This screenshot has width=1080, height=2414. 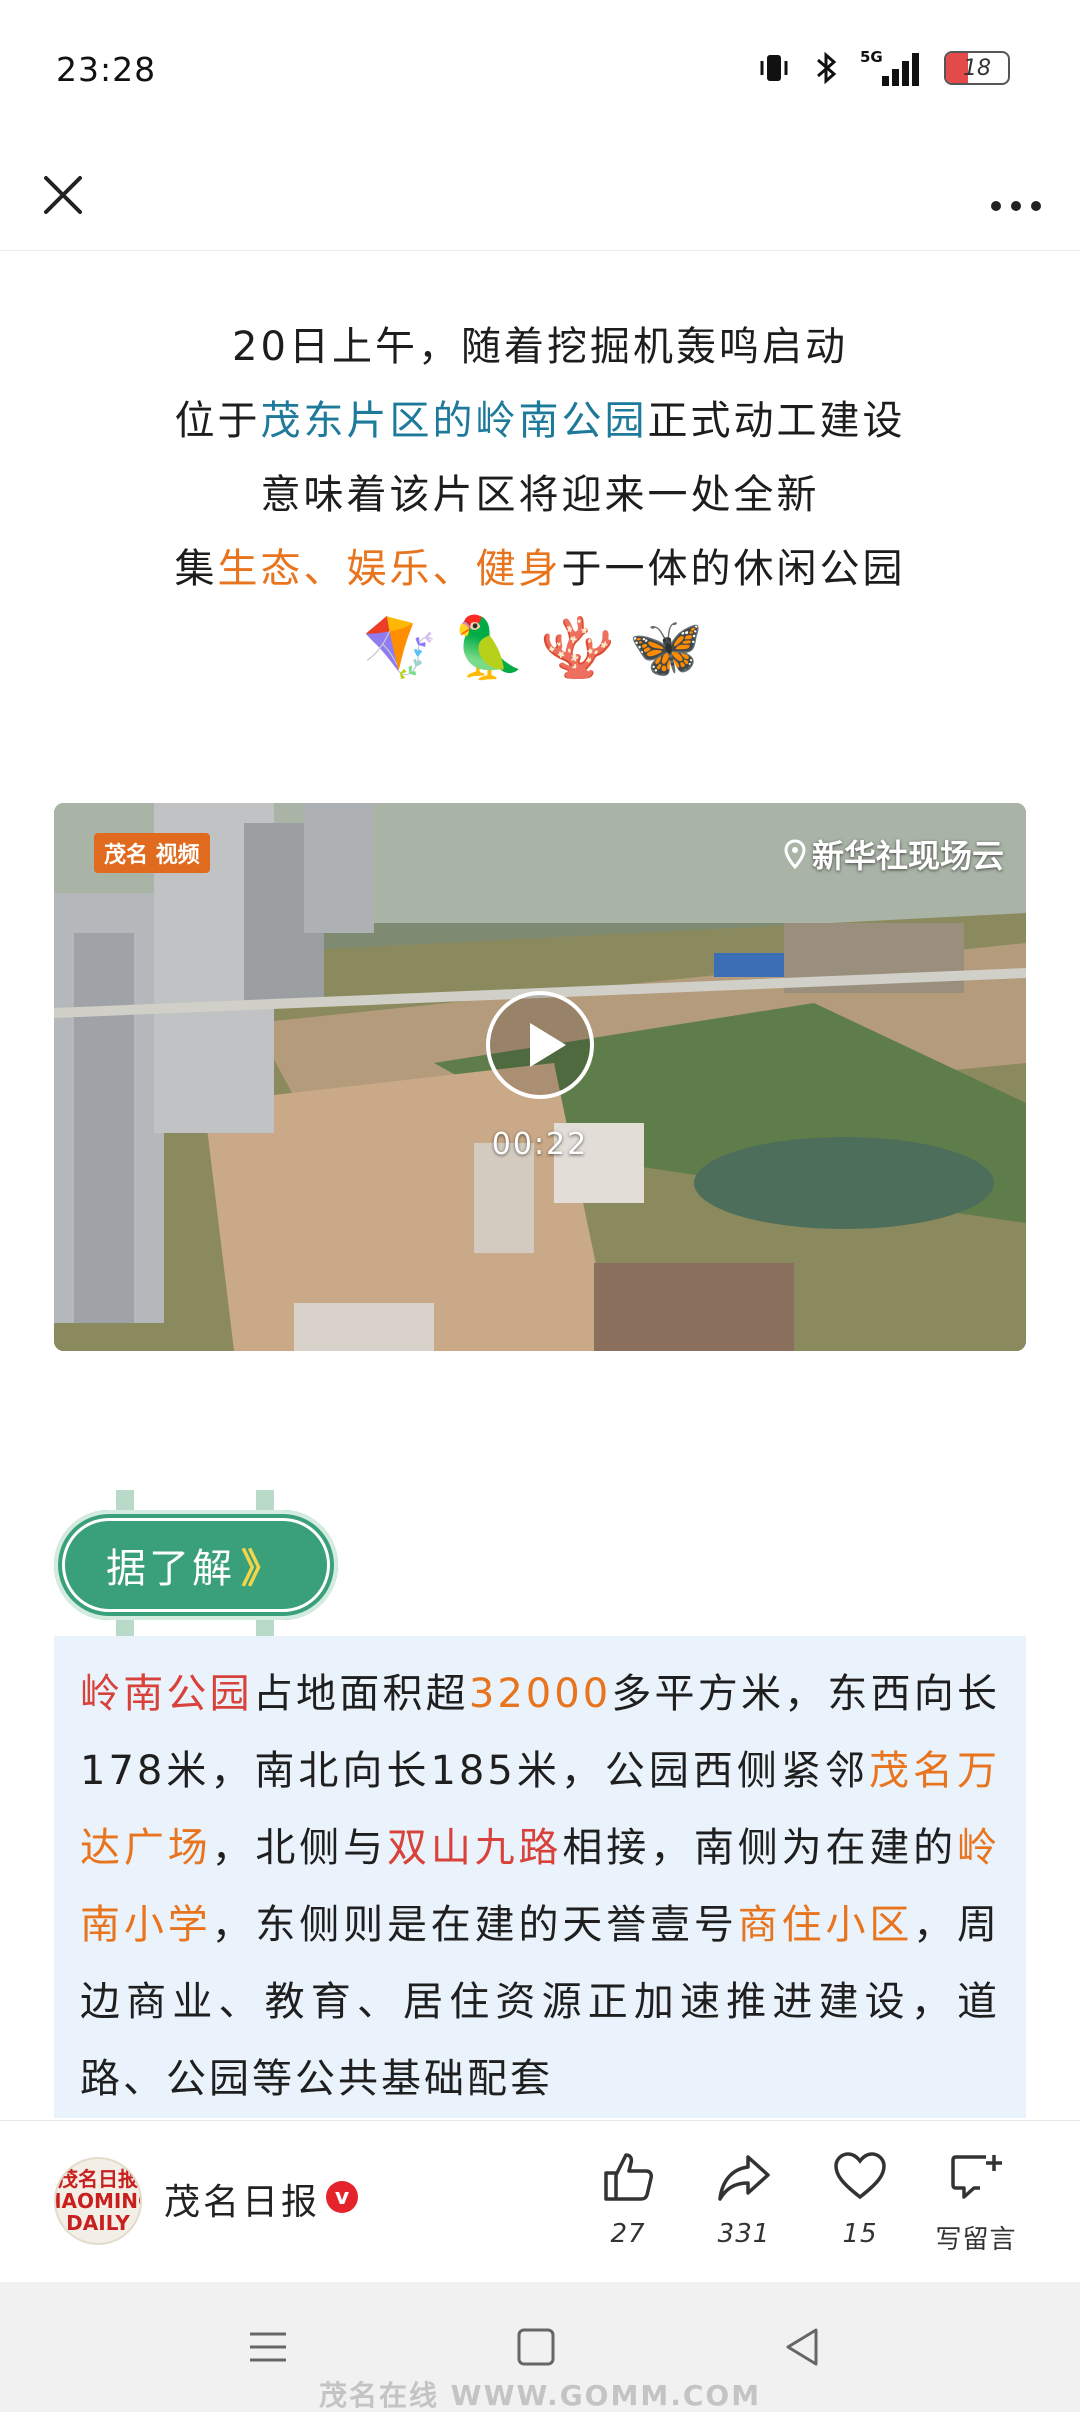 I want to click on intro-line-4-pre: 集, so click(x=196, y=569).